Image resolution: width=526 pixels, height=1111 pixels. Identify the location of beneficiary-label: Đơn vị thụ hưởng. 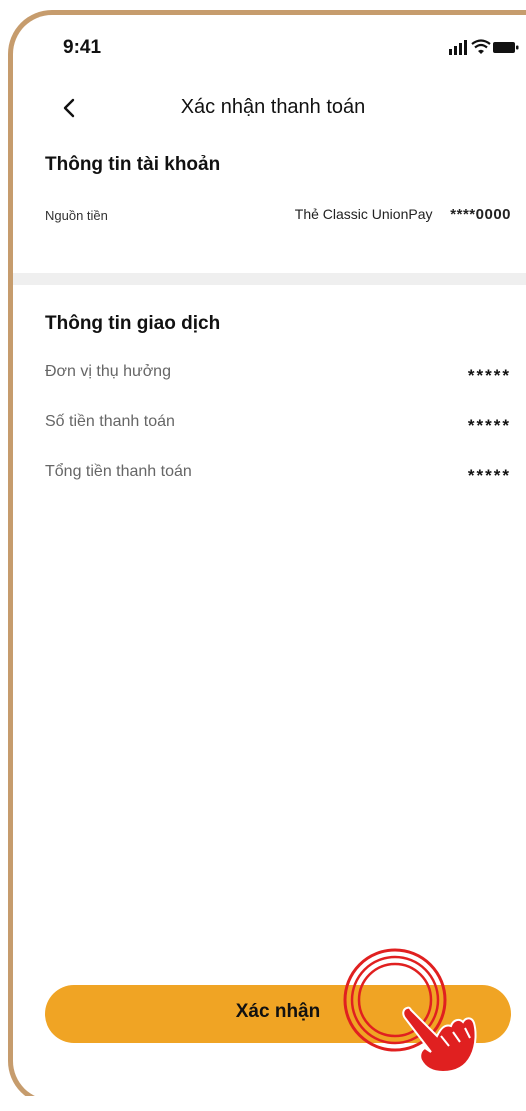
(108, 371).